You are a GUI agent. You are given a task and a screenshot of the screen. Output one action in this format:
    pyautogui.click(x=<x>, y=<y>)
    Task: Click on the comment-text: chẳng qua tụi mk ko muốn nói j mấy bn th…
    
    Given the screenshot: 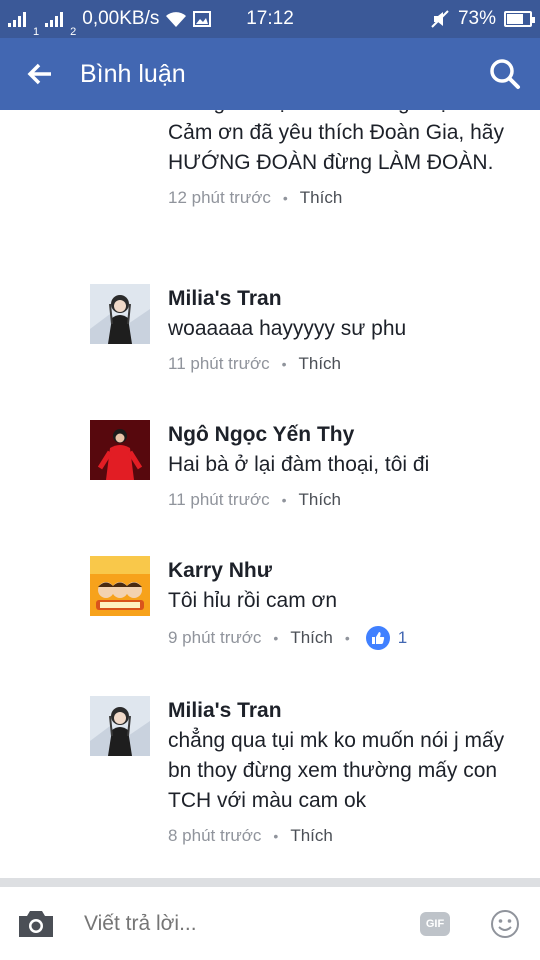 What is the action you would take?
    pyautogui.click(x=336, y=770)
    